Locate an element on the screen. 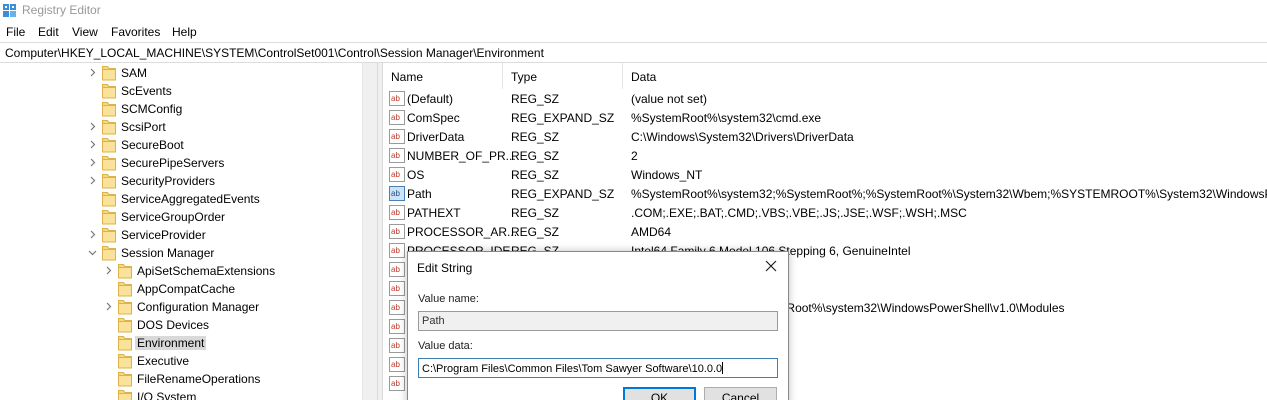 This screenshot has width=1267, height=400. value-row: ab NUMBER_OF_PR... REG_SZ 2 is located at coordinates (825, 155).